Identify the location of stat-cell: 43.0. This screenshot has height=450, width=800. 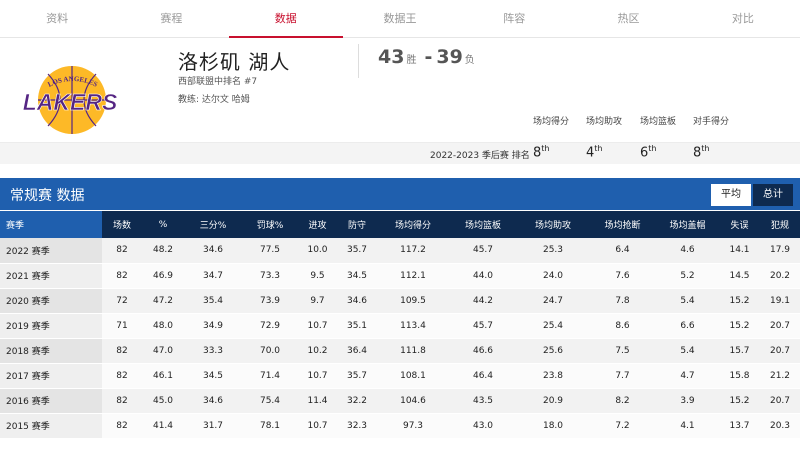
(483, 426).